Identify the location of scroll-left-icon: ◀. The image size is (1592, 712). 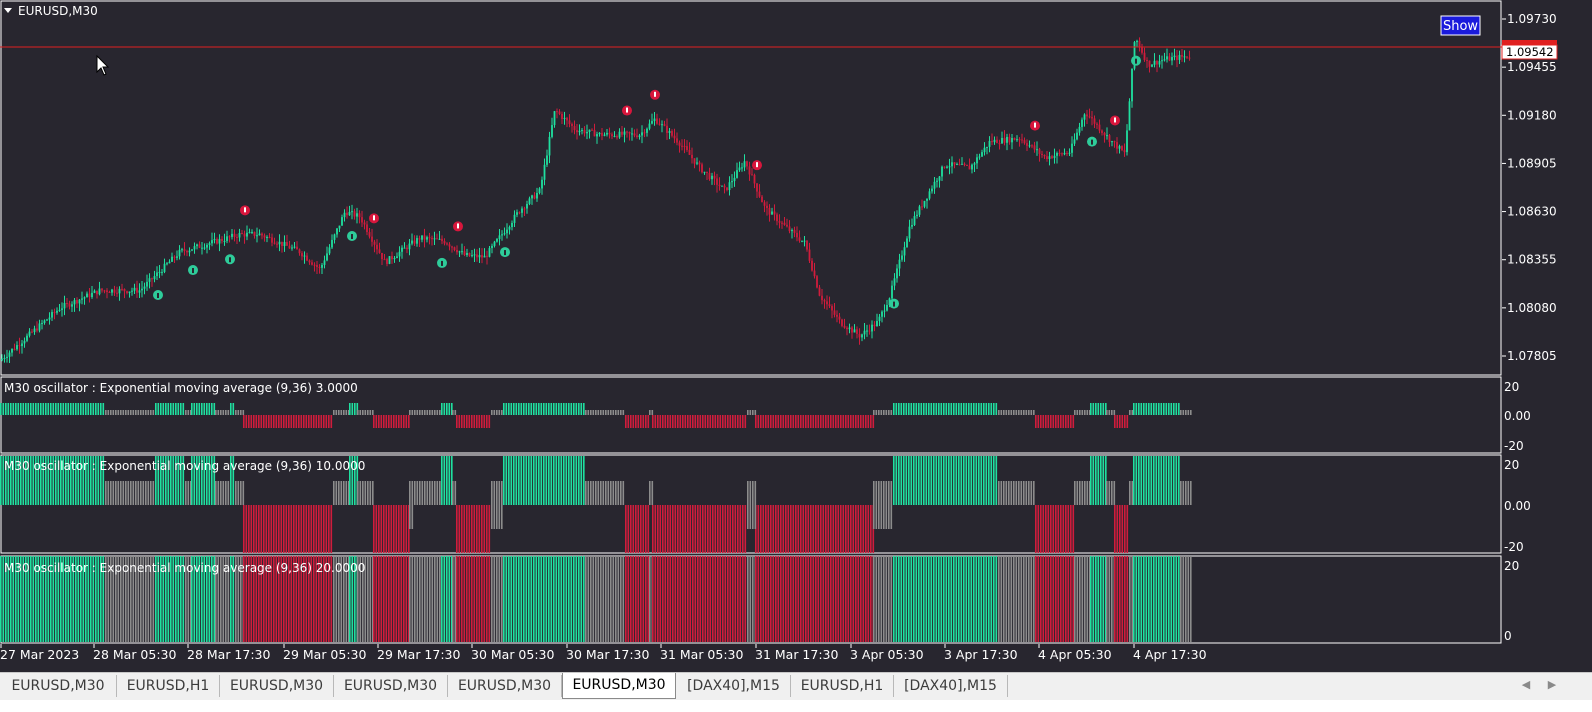
(1526, 685).